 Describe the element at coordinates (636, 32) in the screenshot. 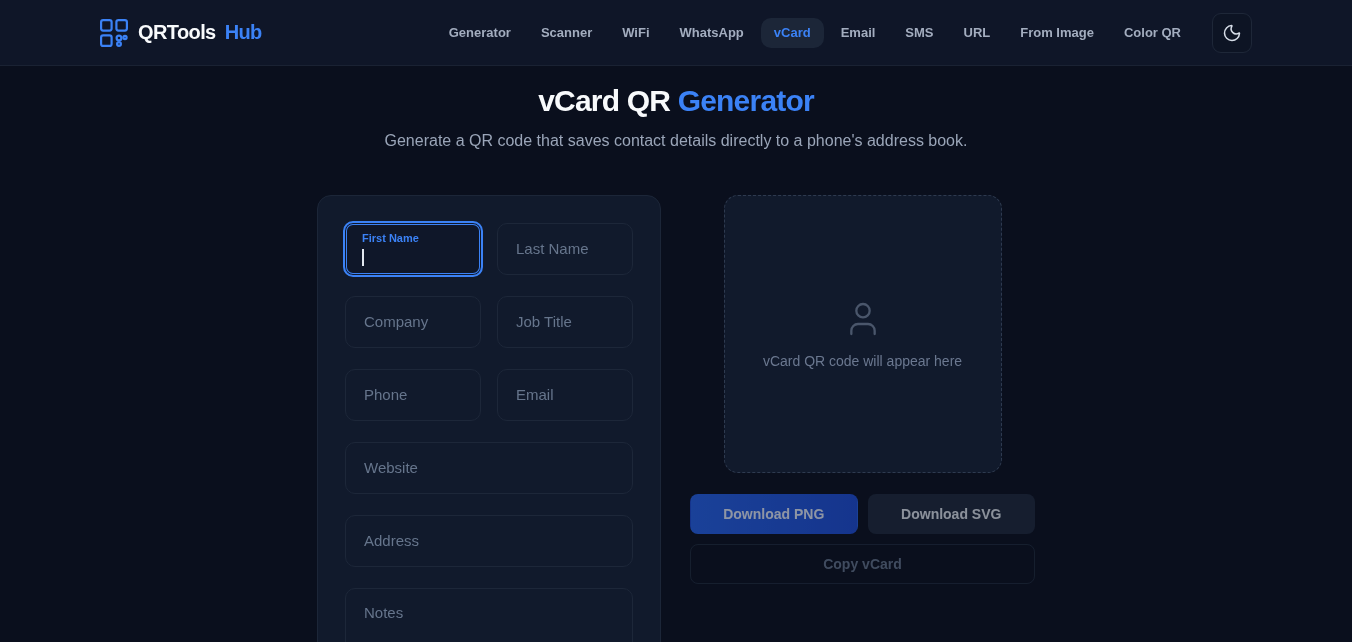

I see `nav-link: WiFi` at that location.